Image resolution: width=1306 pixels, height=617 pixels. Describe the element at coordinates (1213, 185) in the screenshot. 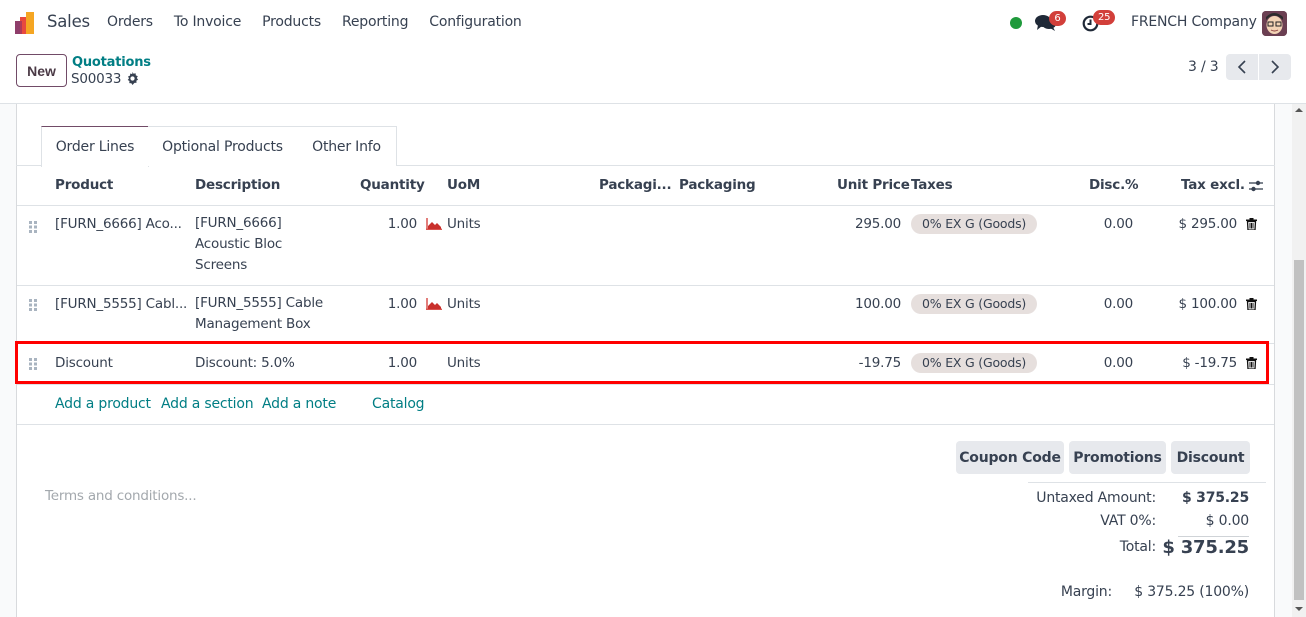

I see `column-subtotal: Tax excl.` at that location.